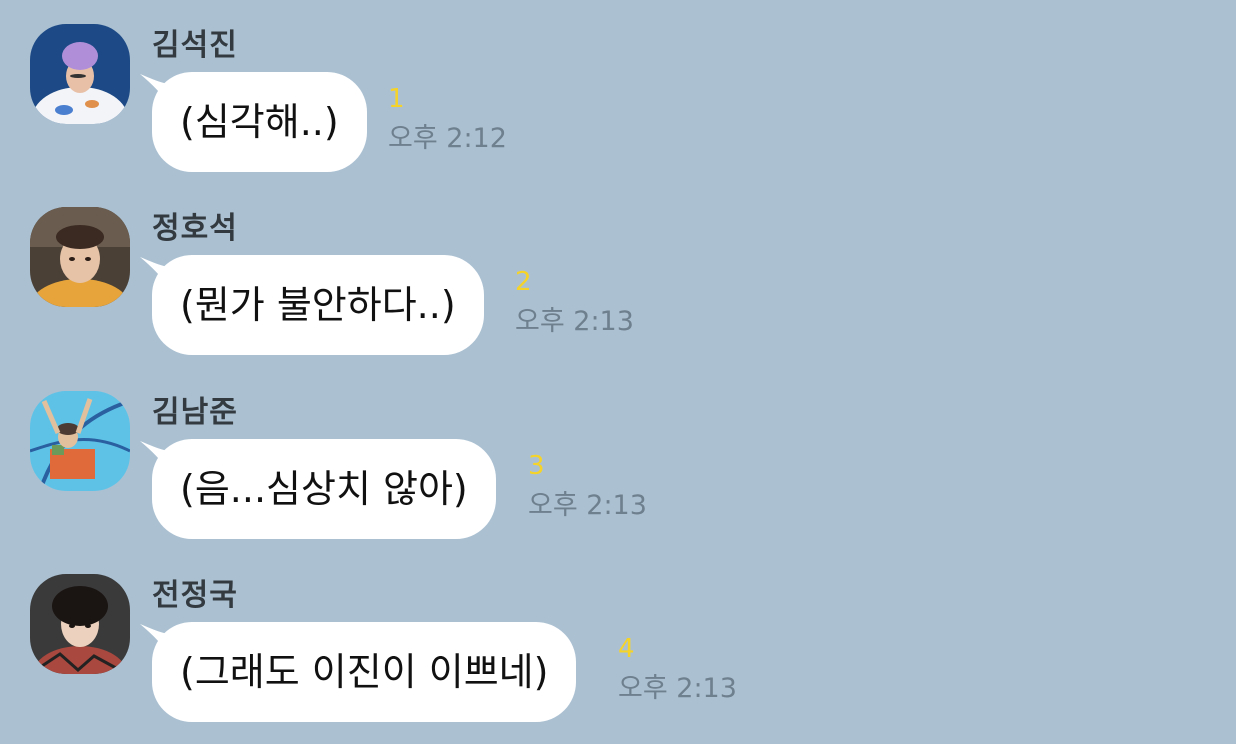  Describe the element at coordinates (195, 45) in the screenshot. I see `sender-name: 김석진` at that location.